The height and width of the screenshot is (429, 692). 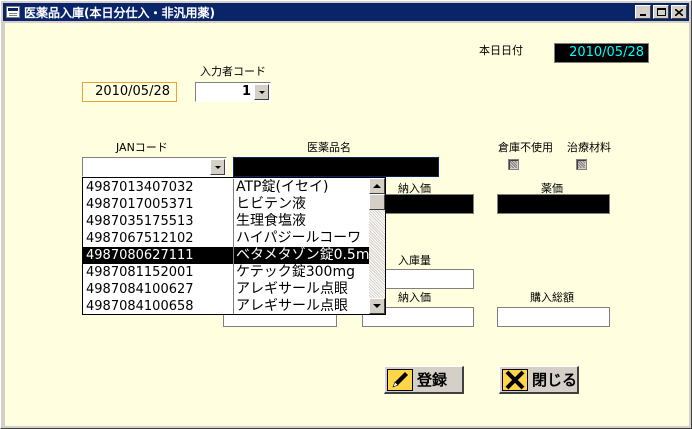 I want to click on drug-name-field, so click(x=336, y=167).